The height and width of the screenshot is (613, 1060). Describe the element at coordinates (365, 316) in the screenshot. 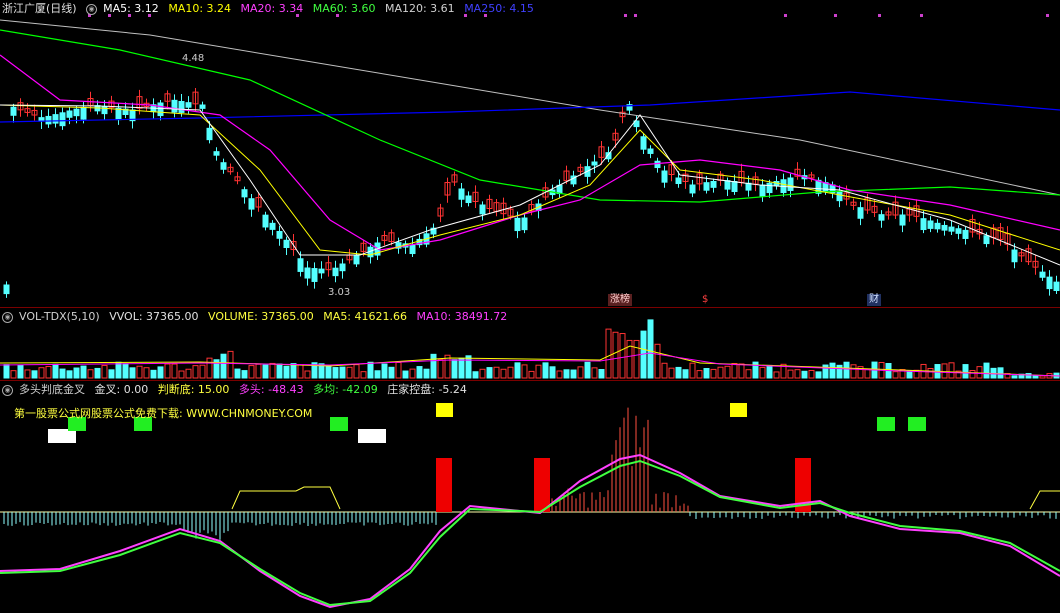

I see `vol-ma5-value: MA5: 41621.66` at that location.